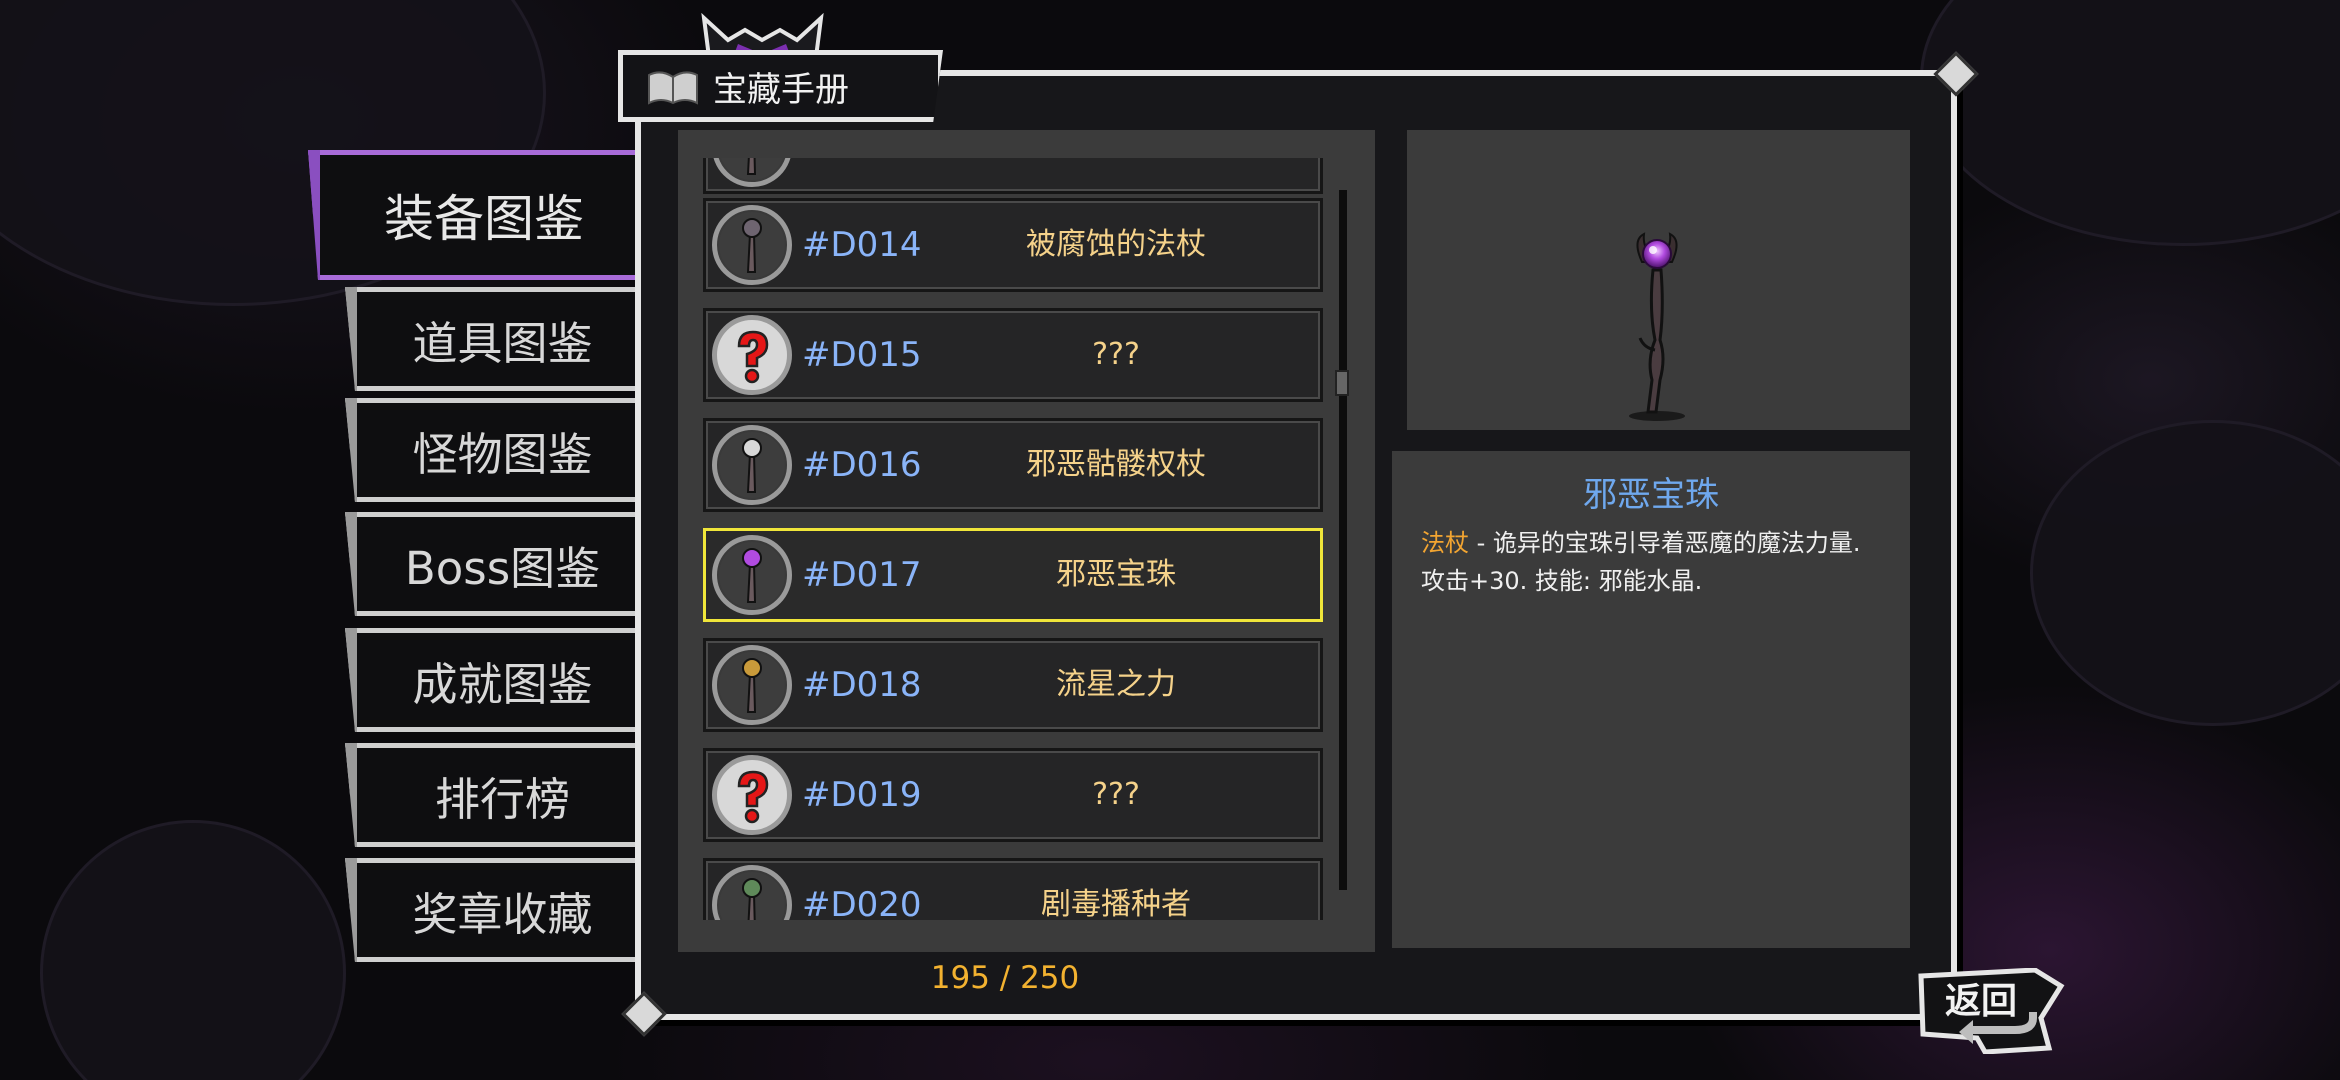 The height and width of the screenshot is (1080, 2340). I want to click on page-title: 宝藏手册, so click(781, 89).